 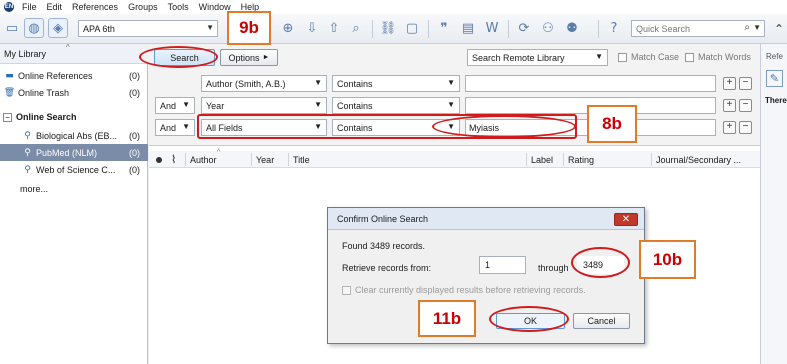 I want to click on column-year: Year, so click(x=265, y=160).